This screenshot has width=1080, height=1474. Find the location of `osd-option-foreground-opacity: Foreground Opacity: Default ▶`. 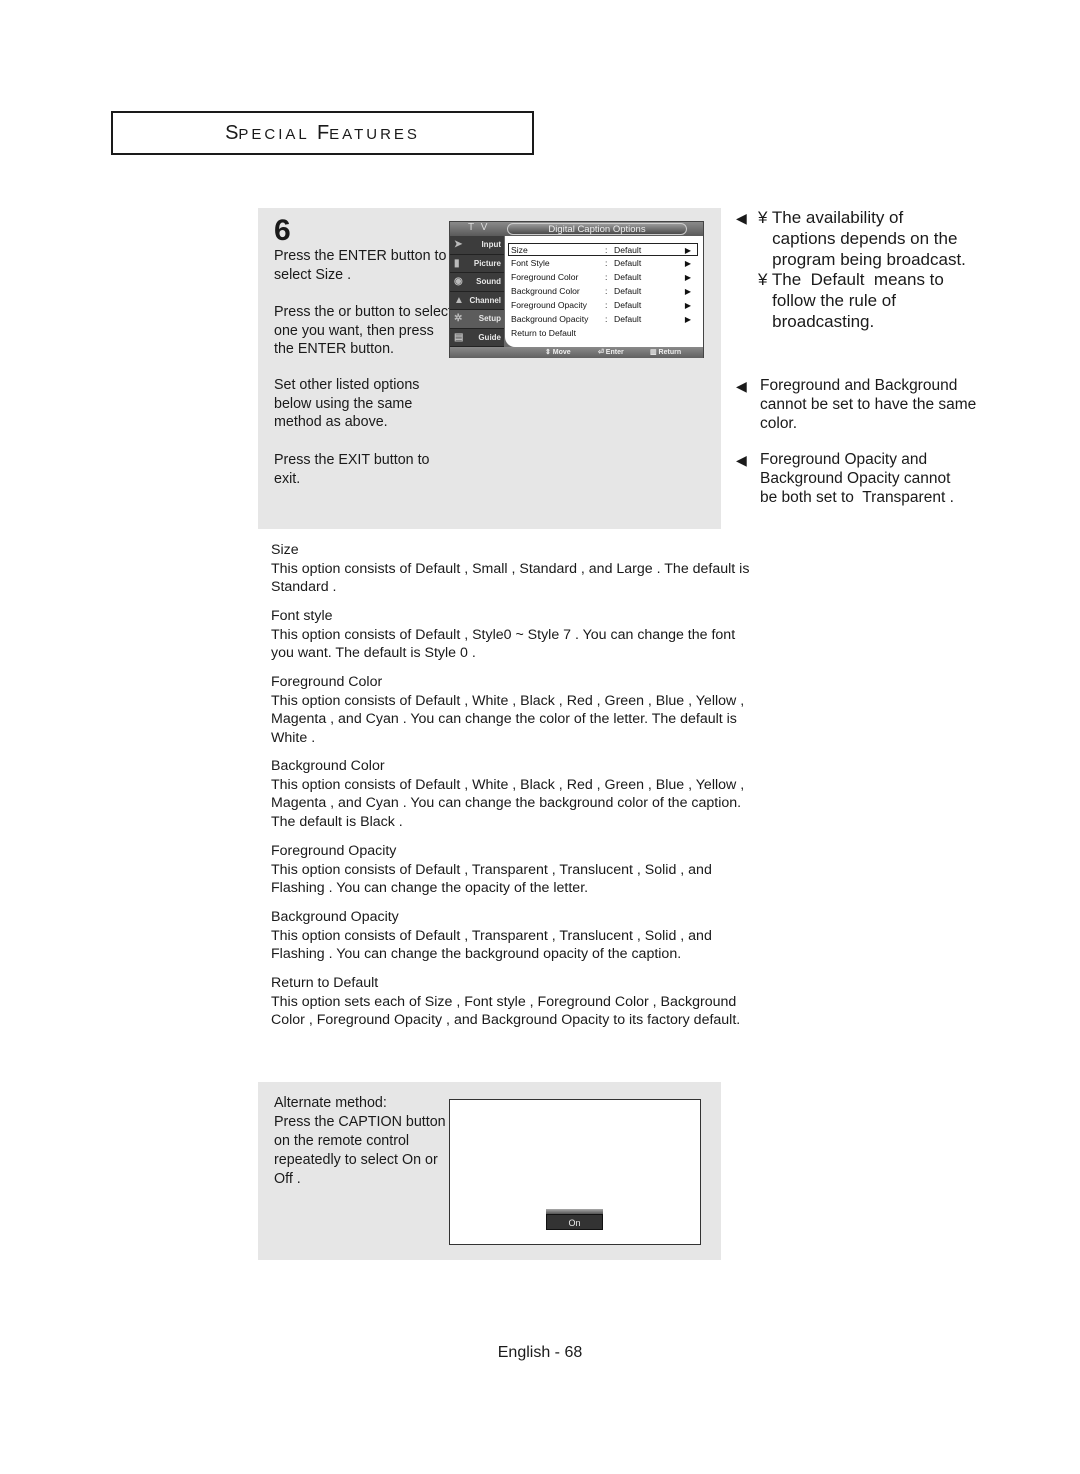

osd-option-foreground-opacity: Foreground Opacity: Default ▶ is located at coordinates (603, 305).